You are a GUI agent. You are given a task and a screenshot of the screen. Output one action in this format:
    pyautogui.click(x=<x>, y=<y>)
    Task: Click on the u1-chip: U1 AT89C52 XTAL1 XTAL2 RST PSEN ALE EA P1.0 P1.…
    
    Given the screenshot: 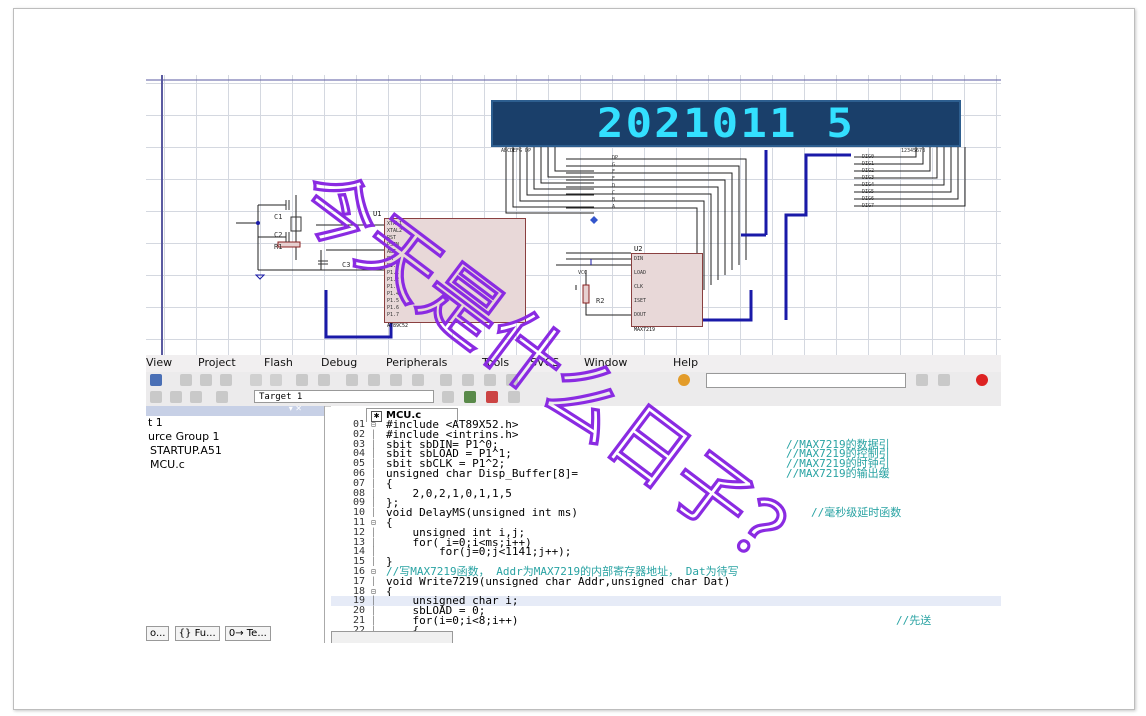 What is the action you would take?
    pyautogui.click(x=449, y=269)
    